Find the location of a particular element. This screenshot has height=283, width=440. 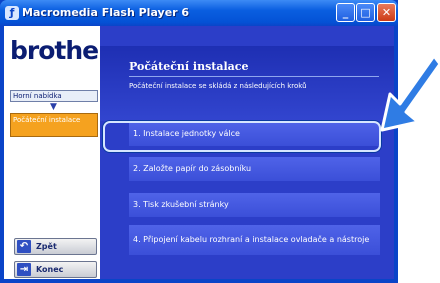

brother-logo: brother is located at coordinates (60, 50).